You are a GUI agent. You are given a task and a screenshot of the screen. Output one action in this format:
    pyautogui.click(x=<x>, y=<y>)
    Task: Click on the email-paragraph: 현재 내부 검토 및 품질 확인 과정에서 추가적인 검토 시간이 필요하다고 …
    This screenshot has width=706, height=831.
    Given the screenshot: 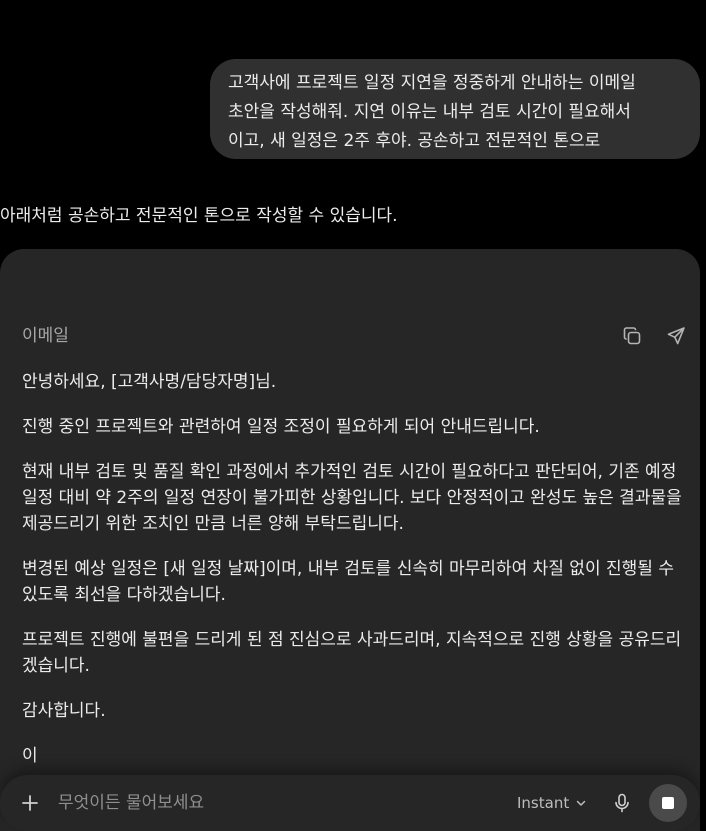 What is the action you would take?
    pyautogui.click(x=352, y=498)
    